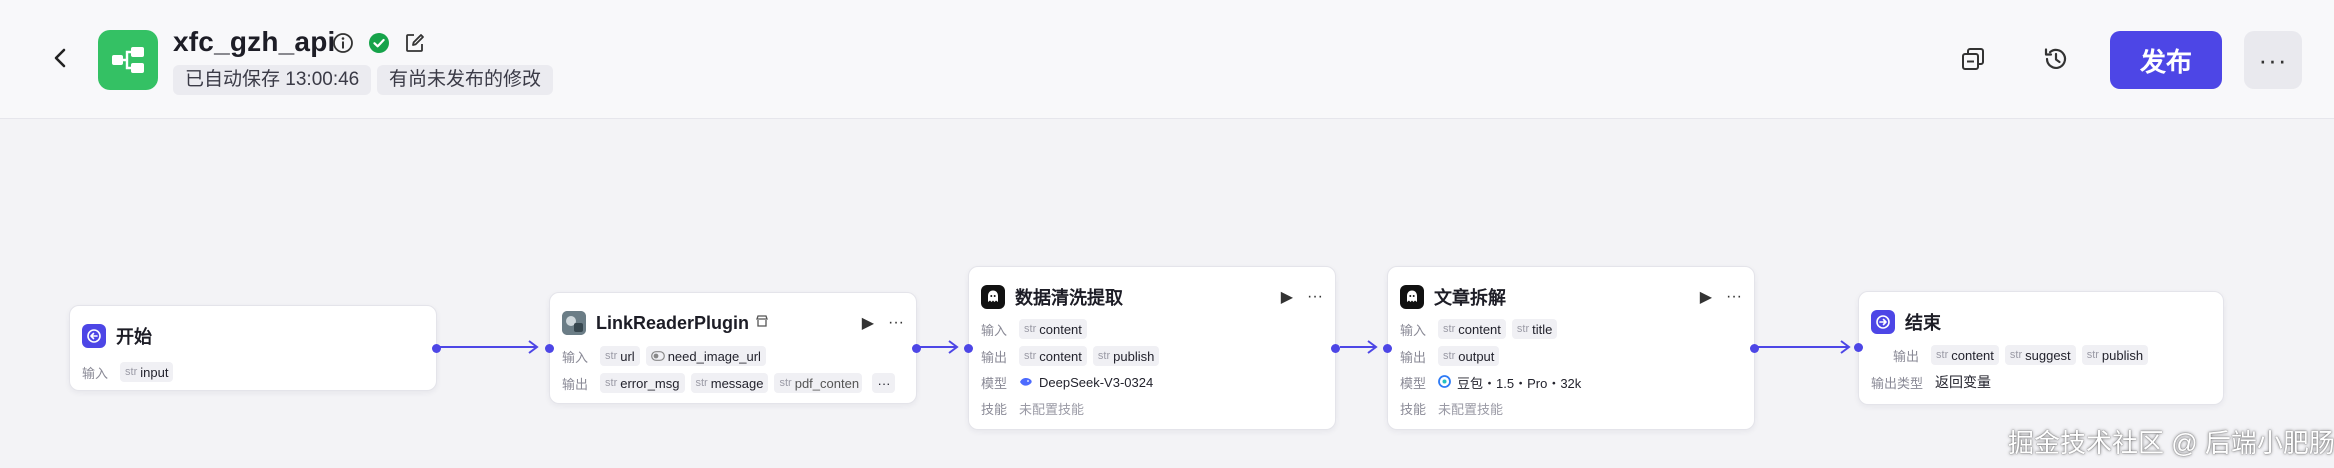 The width and height of the screenshot is (2334, 468). Describe the element at coordinates (1931, 382) in the screenshot. I see `output-type-row: 输出类型 返回变量` at that location.